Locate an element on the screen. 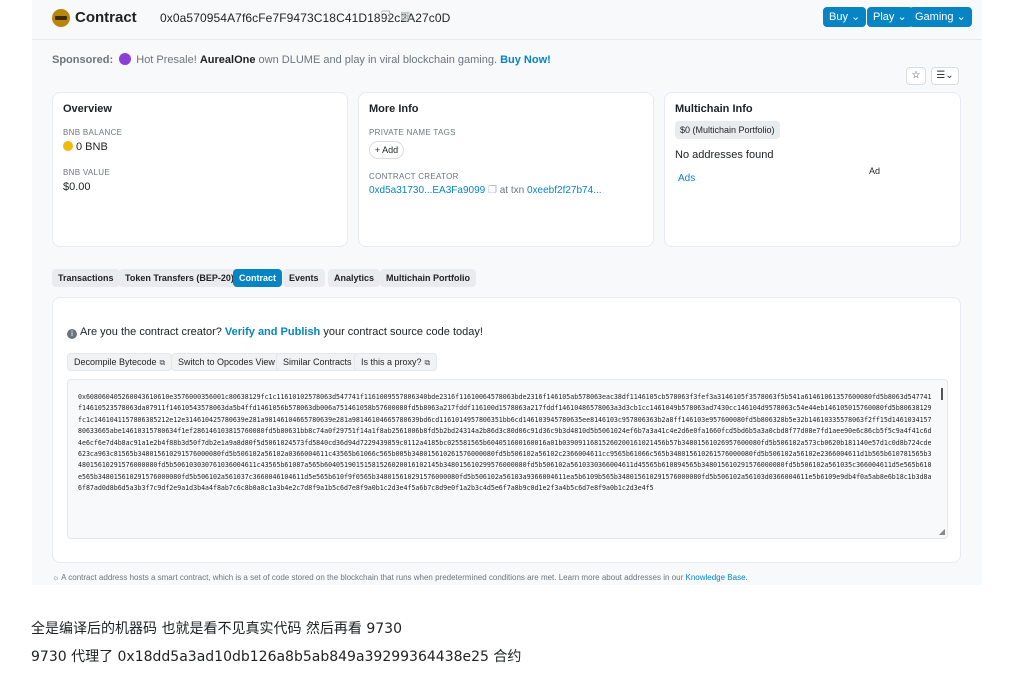  notice-text-post: your contract source code today! is located at coordinates (403, 332).